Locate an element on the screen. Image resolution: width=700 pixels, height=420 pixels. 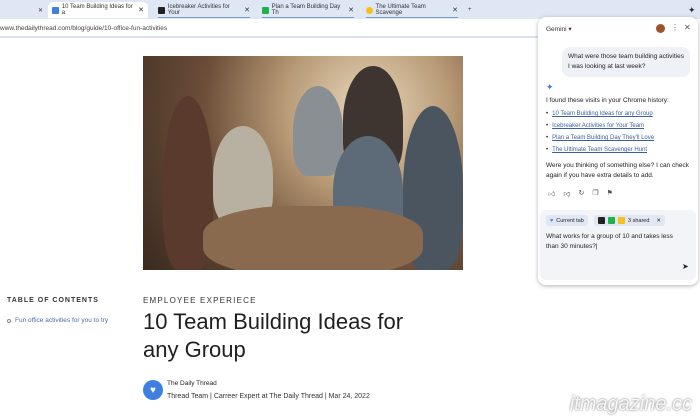
bullet-icon is located at coordinates (9, 320).